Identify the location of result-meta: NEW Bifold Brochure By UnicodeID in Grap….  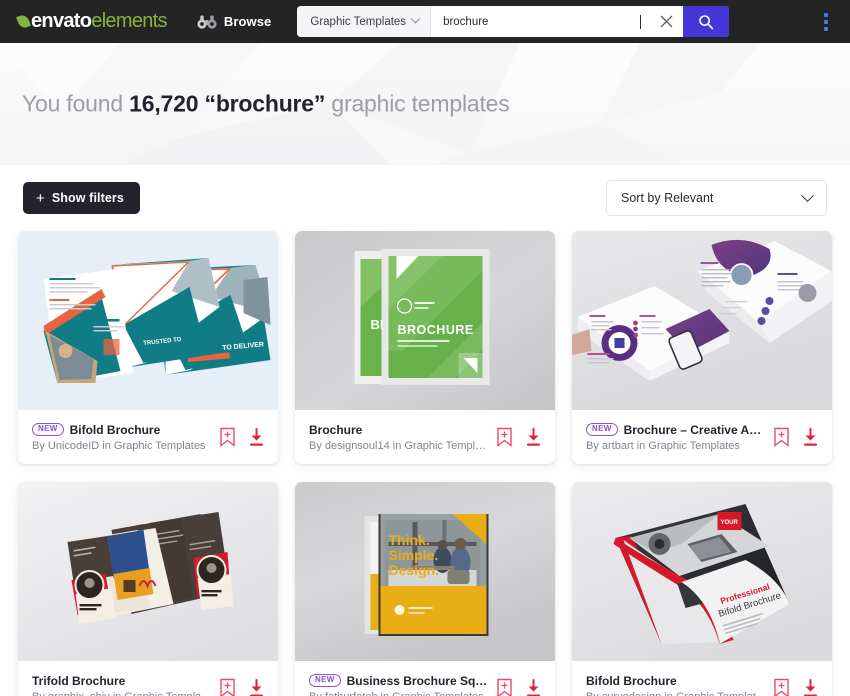
(148, 437).